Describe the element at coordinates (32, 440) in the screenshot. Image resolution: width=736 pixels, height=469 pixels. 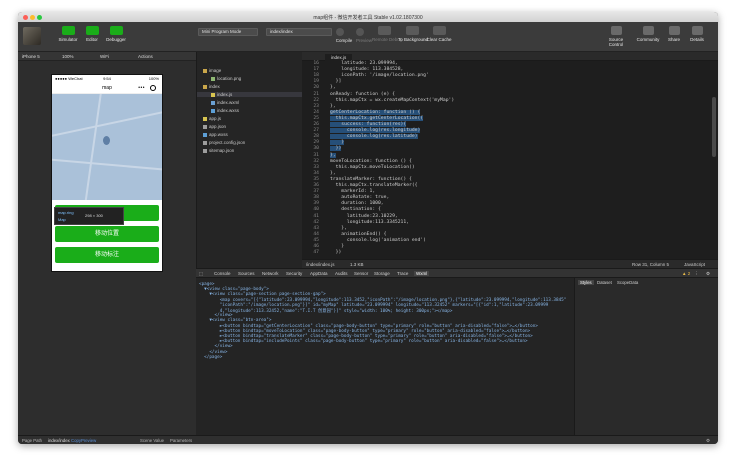
I see `page-path-label: Page Path` at that location.